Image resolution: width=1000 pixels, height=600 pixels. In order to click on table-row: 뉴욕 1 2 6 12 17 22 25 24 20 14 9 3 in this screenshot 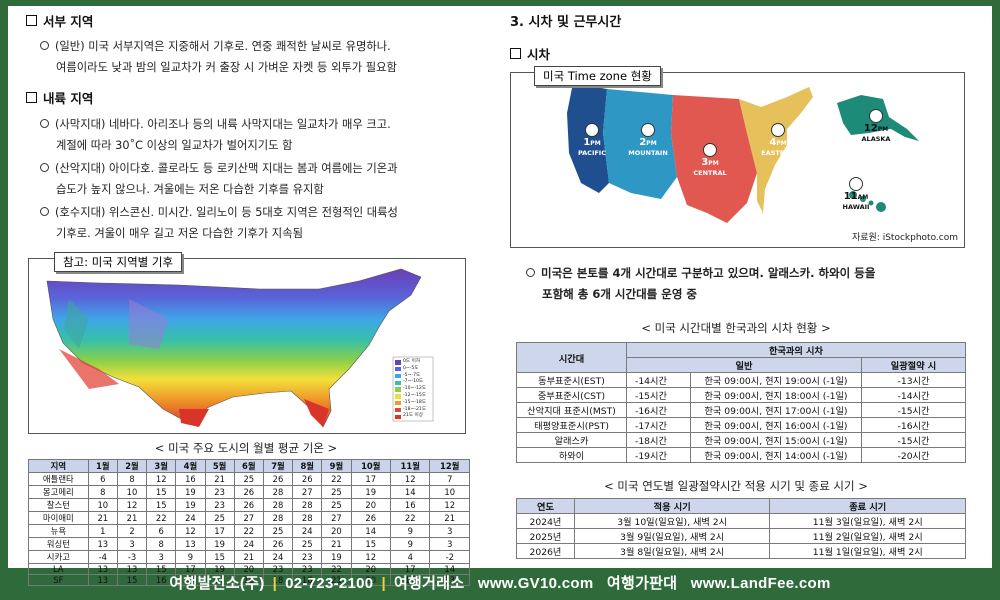, I will do `click(249, 531)`.